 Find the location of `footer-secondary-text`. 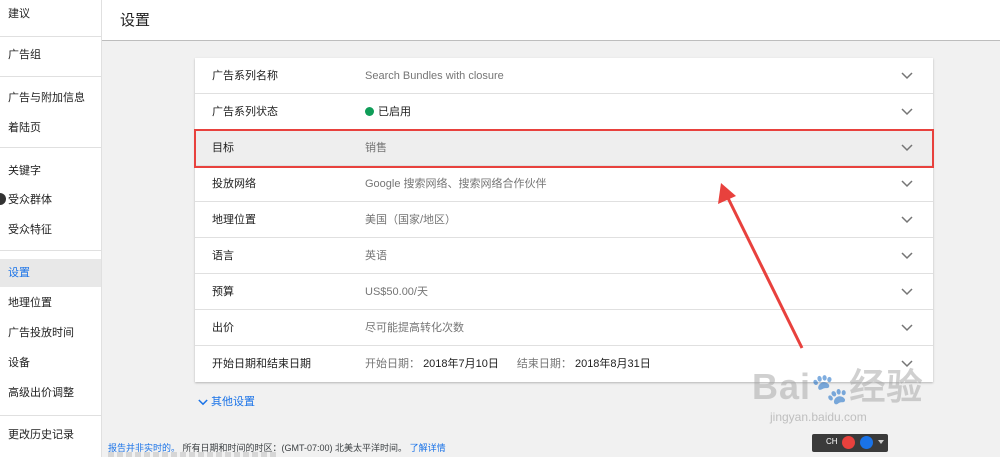

footer-secondary-text is located at coordinates (193, 454).